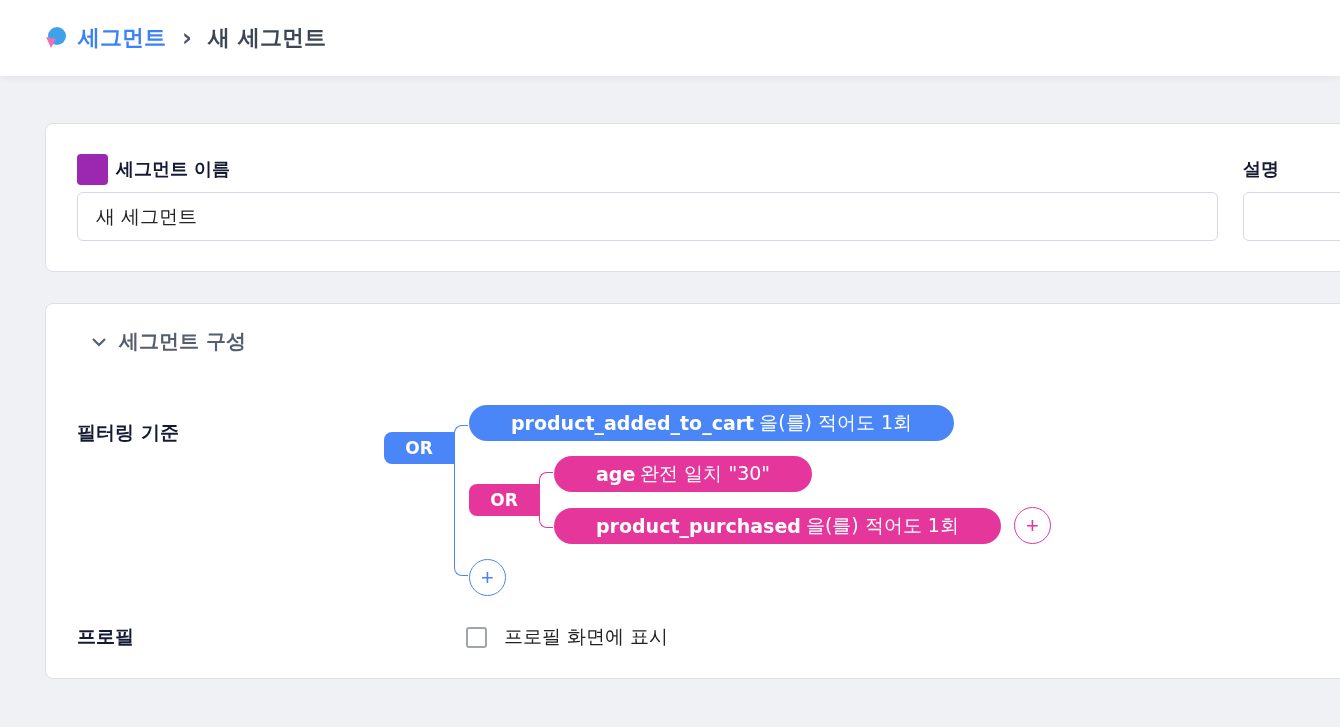 The width and height of the screenshot is (1340, 727). What do you see at coordinates (128, 432) in the screenshot?
I see `row-label: 필터링 기준` at bounding box center [128, 432].